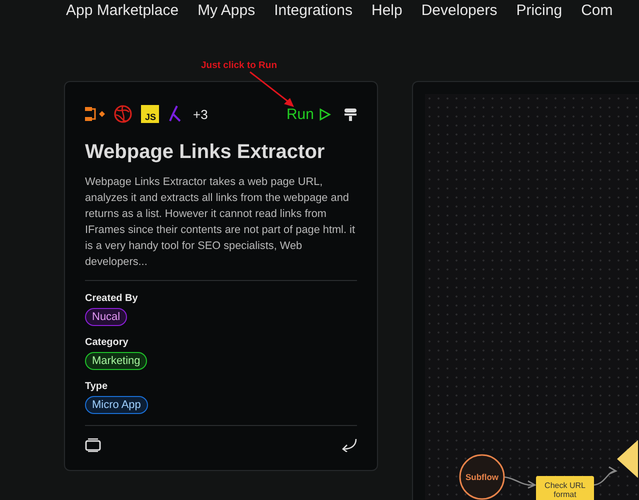  What do you see at coordinates (200, 114) in the screenshot?
I see `extra-count: +3` at bounding box center [200, 114].